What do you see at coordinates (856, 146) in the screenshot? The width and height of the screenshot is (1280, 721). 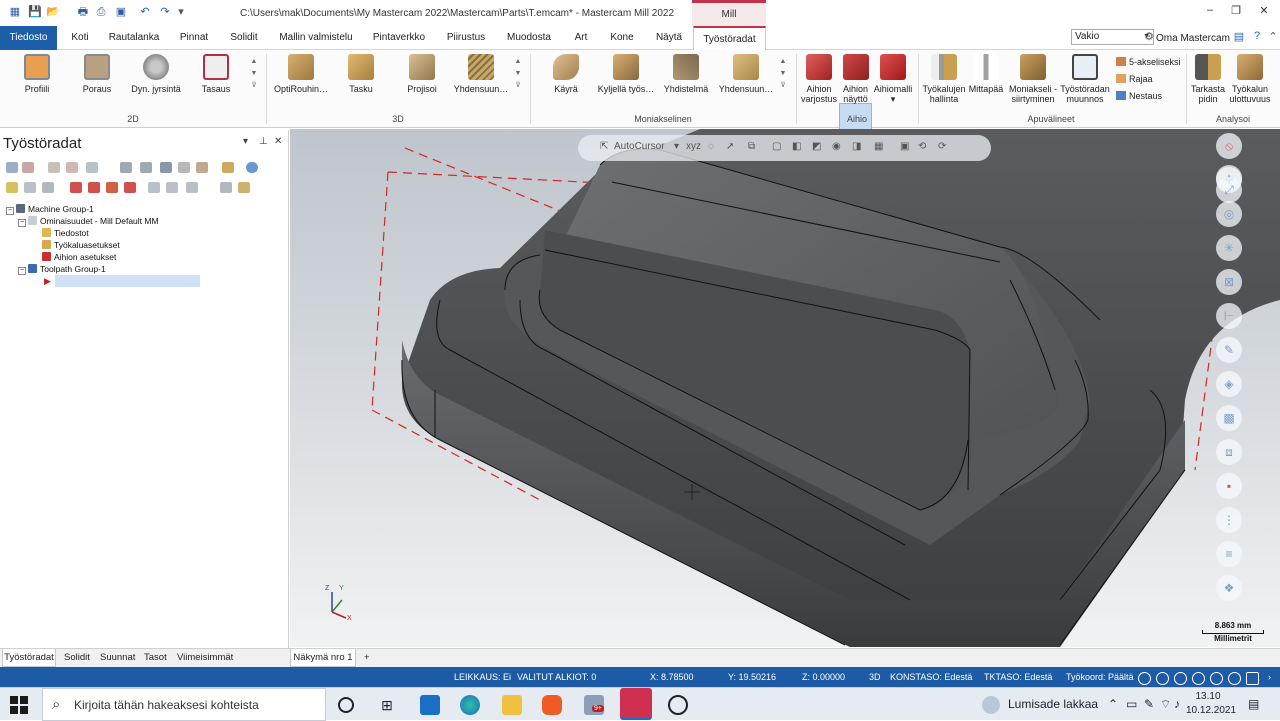 I see `face-select-alt-icon: ◨` at bounding box center [856, 146].